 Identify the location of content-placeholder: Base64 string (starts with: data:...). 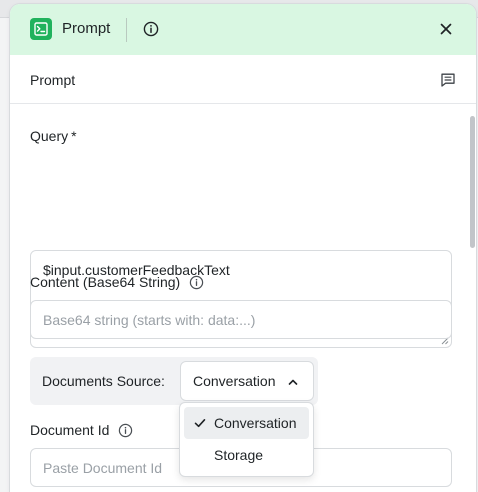
(149, 319).